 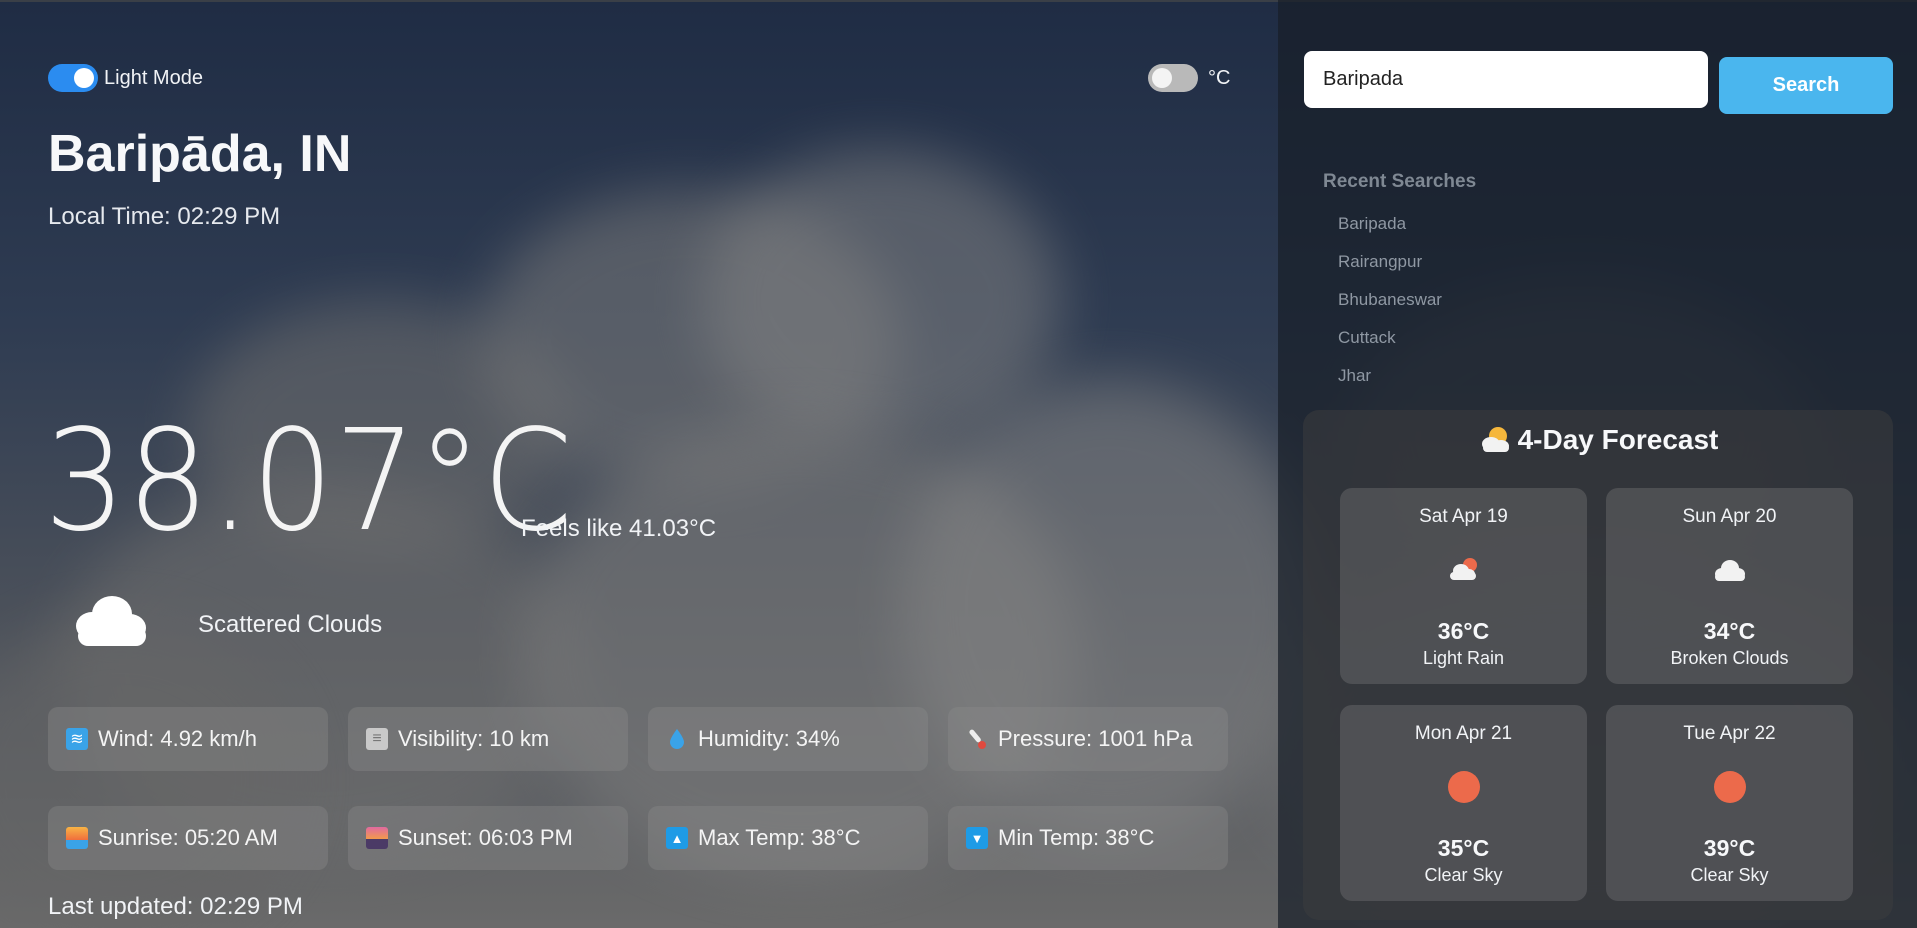 I want to click on recent-search-item: Rairangpur, so click(x=1380, y=262).